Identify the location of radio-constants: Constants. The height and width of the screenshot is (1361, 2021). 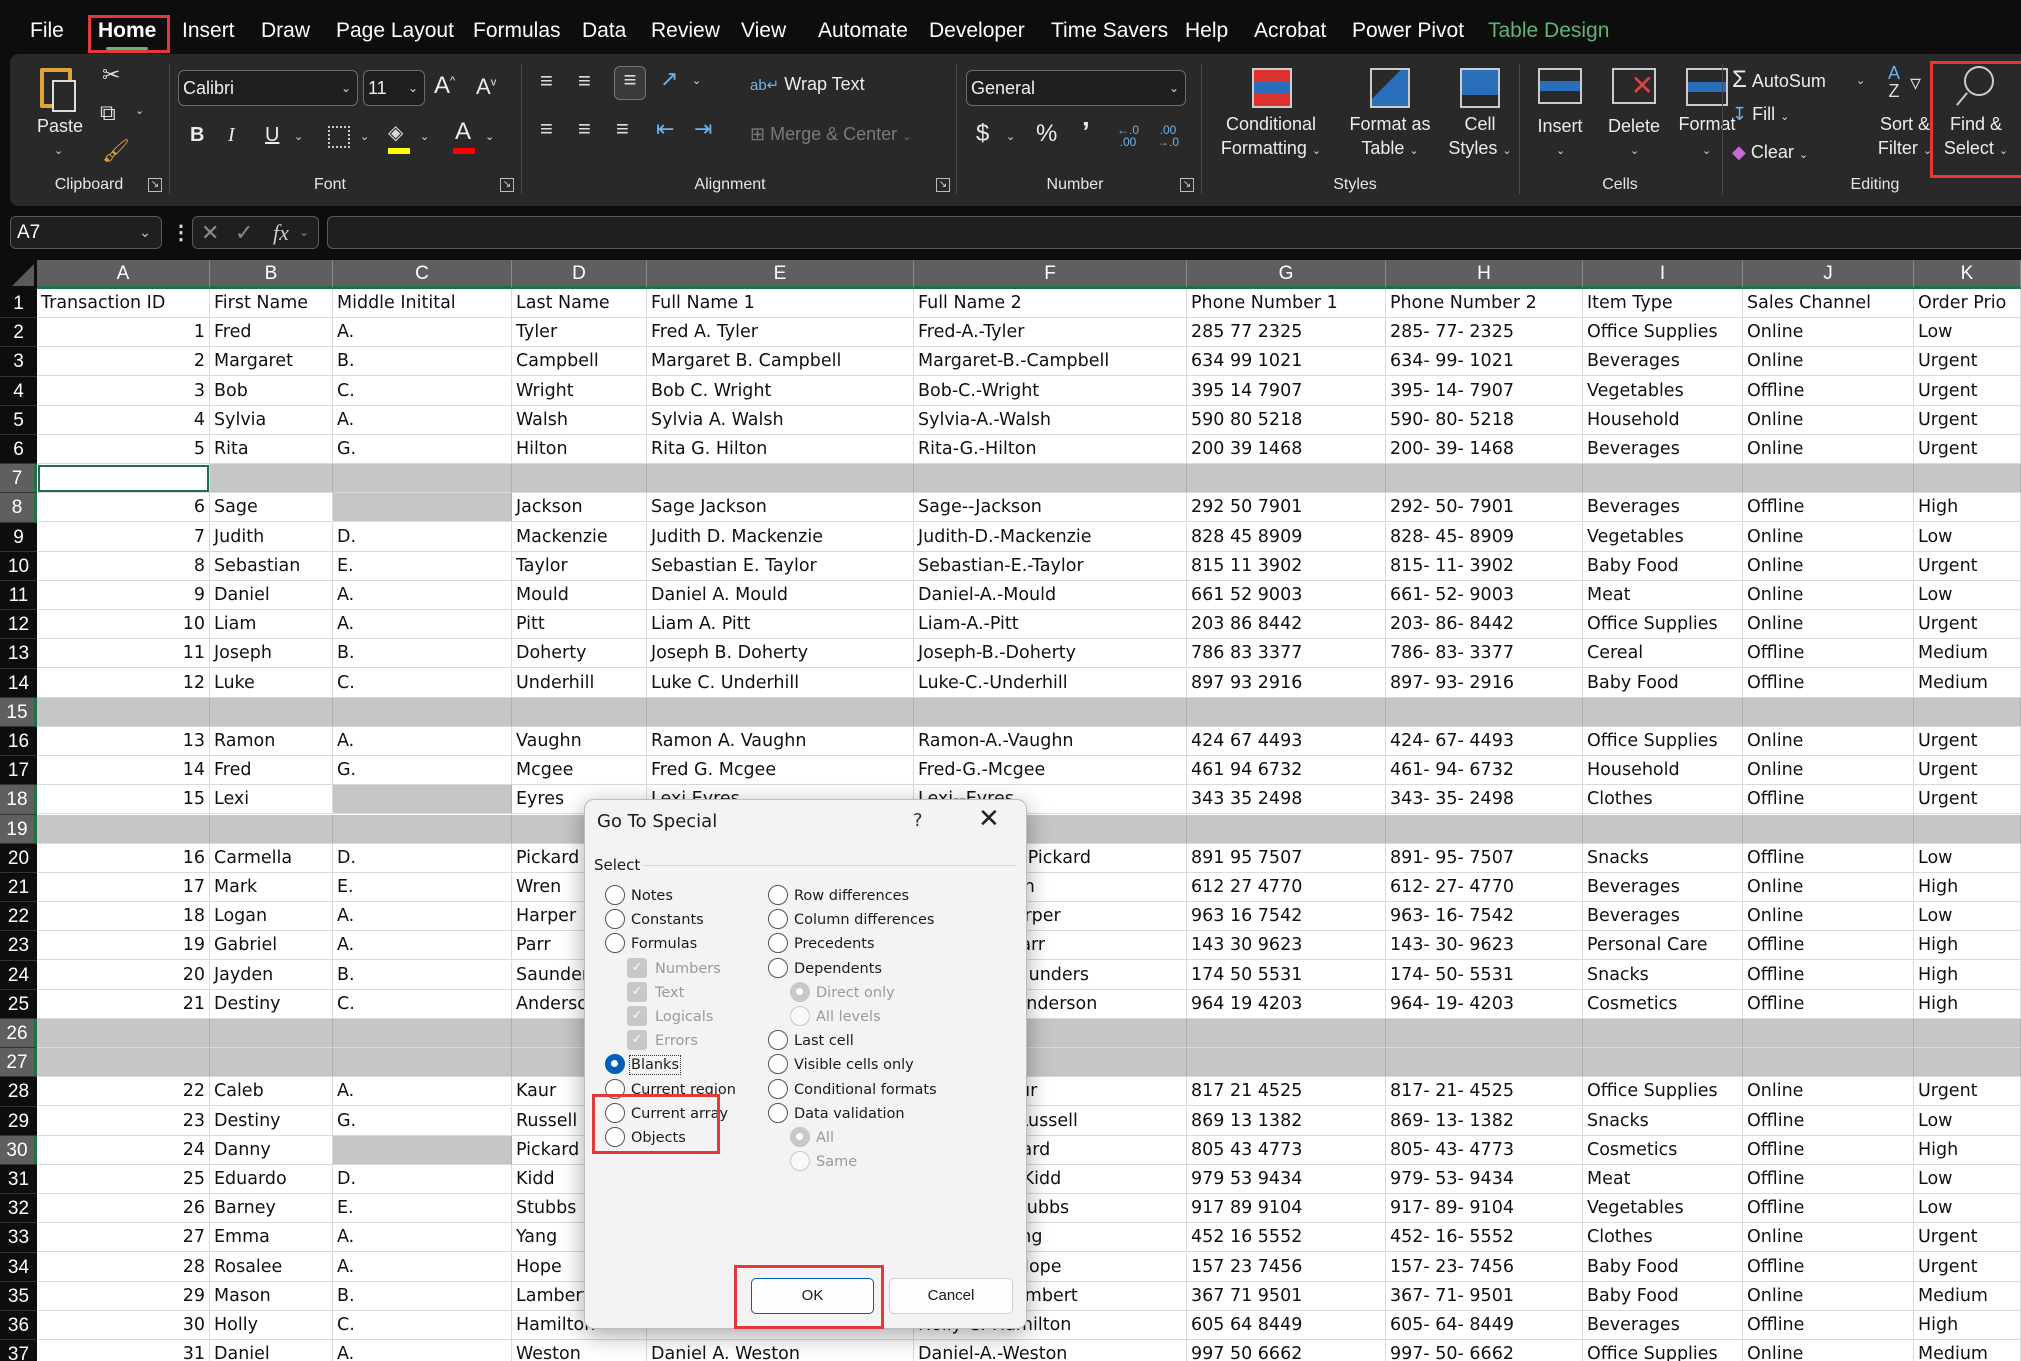
(654, 920).